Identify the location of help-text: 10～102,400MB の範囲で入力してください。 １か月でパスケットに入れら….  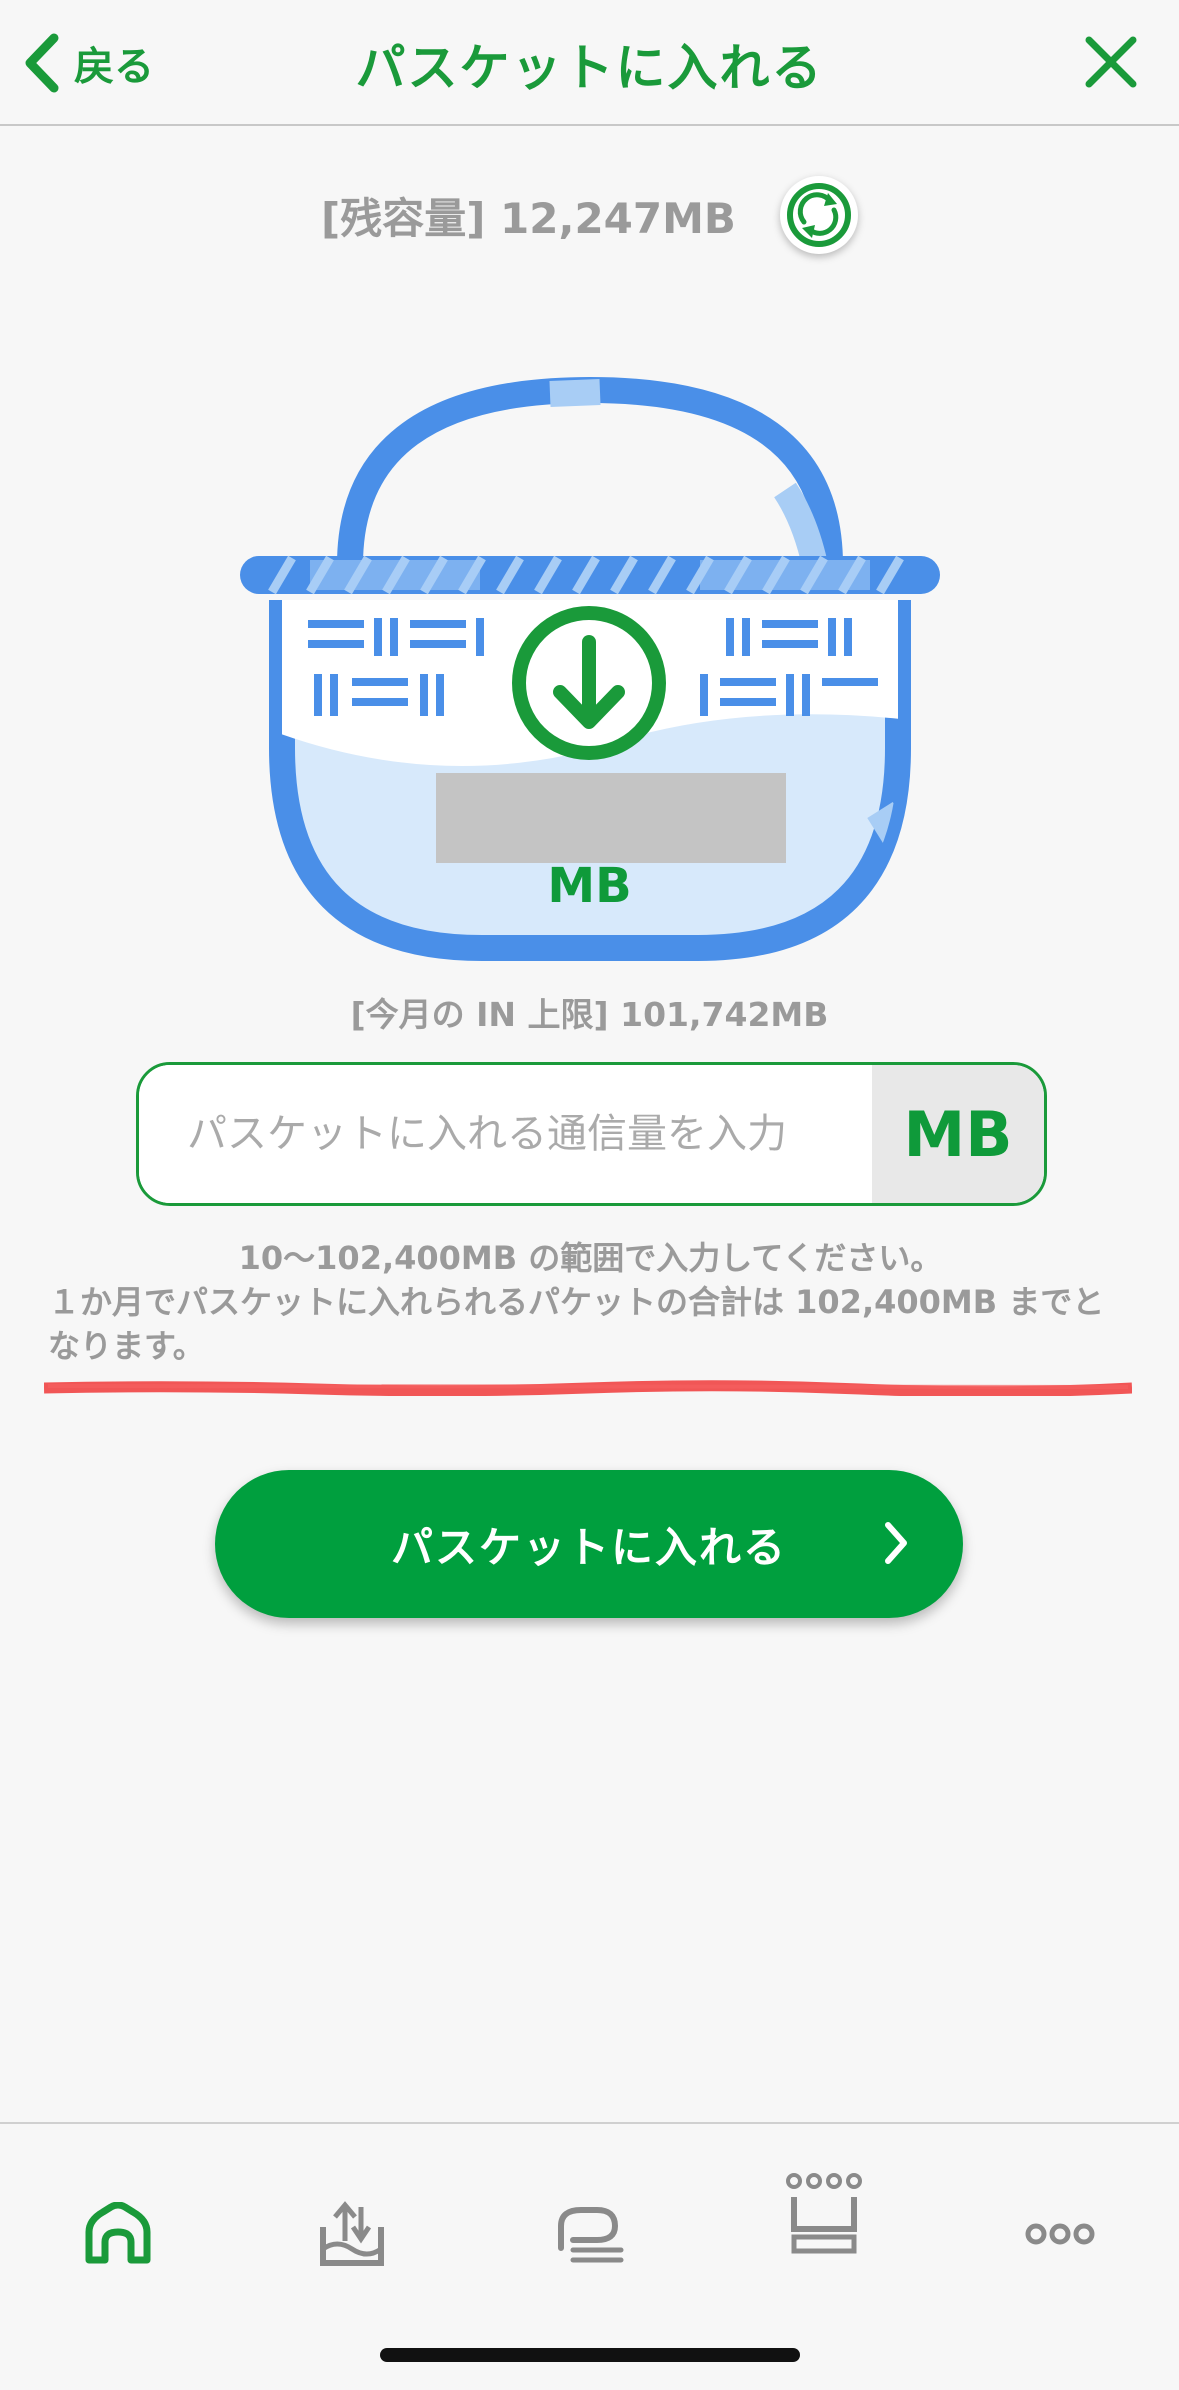
(590, 1302).